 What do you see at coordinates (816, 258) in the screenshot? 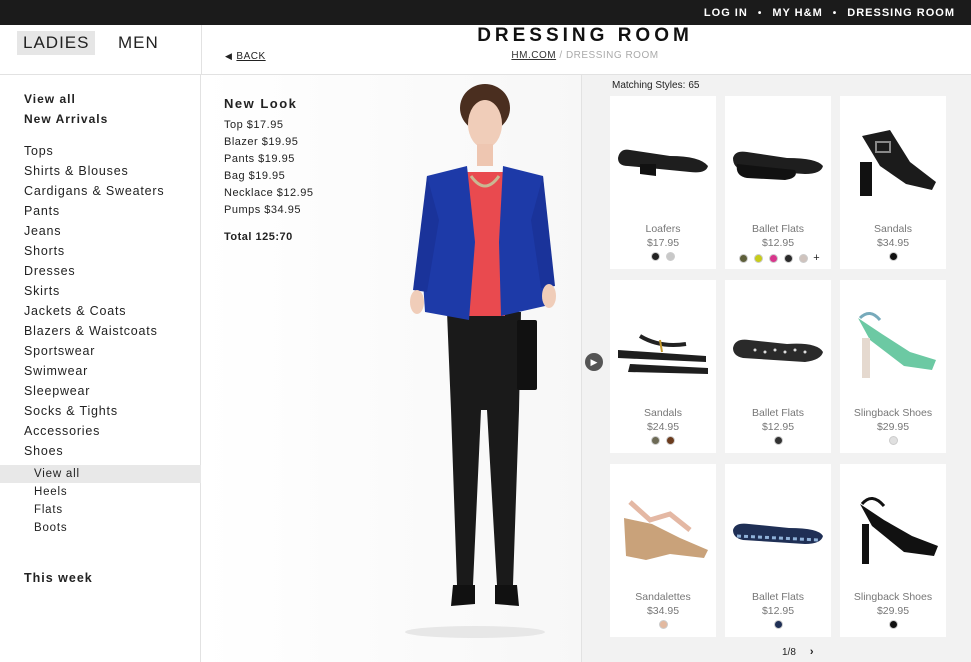
I see `more-colors-plus-icon: +` at bounding box center [816, 258].